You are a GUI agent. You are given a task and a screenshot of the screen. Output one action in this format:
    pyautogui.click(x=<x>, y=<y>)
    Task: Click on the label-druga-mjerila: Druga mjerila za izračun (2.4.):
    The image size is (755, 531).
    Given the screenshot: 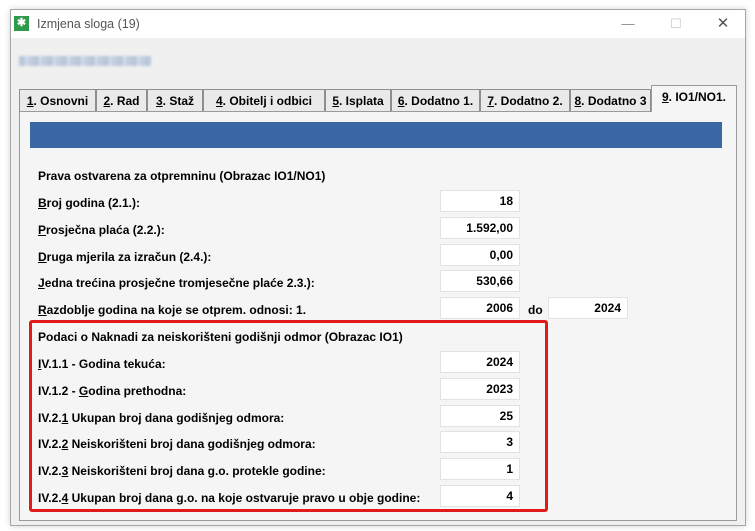 What is the action you would take?
    pyautogui.click(x=125, y=257)
    